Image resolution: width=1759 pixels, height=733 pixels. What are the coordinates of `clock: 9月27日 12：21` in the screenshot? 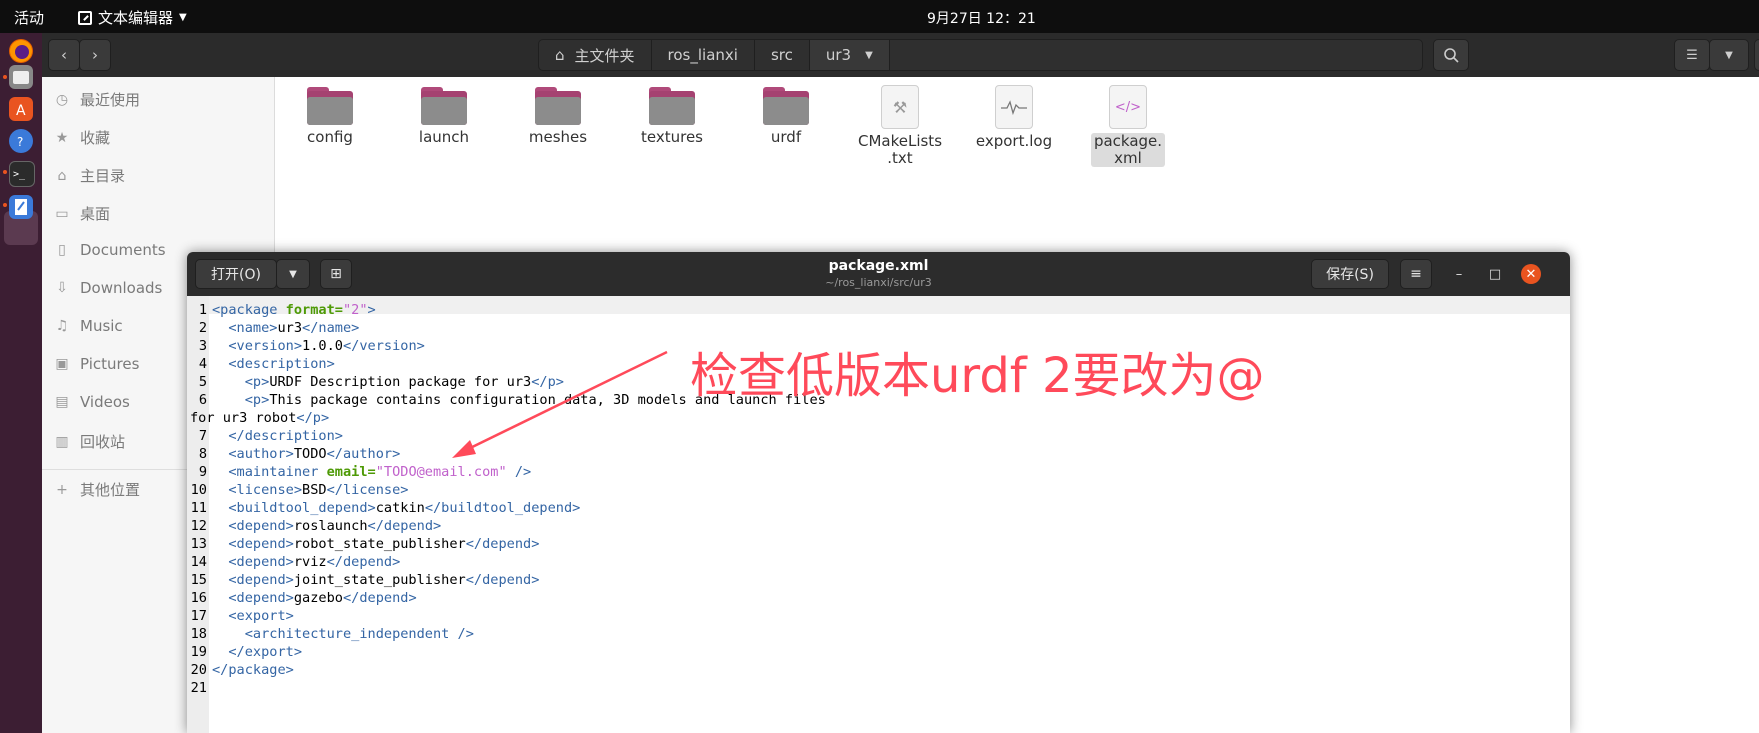 It's located at (981, 18).